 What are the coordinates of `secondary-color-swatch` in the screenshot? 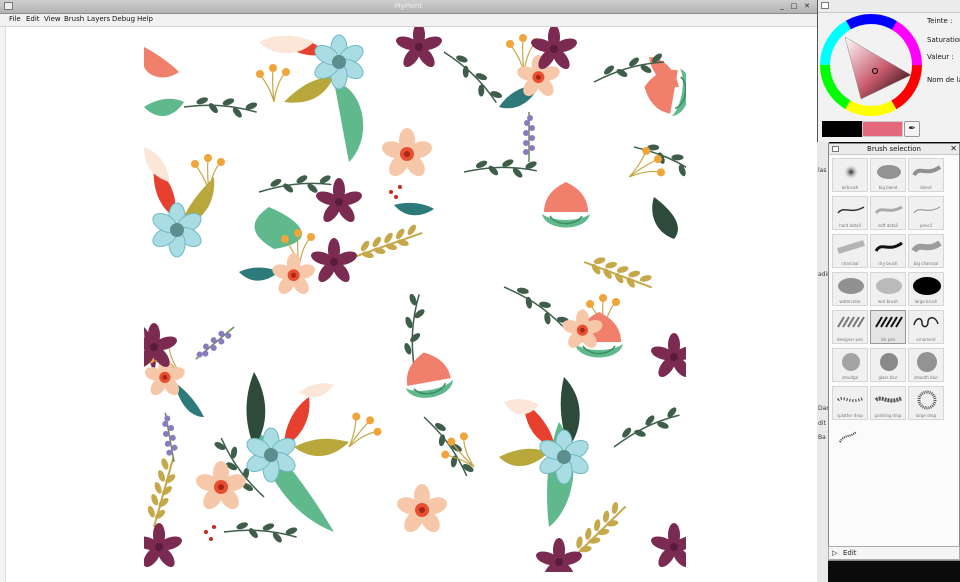 It's located at (882, 129).